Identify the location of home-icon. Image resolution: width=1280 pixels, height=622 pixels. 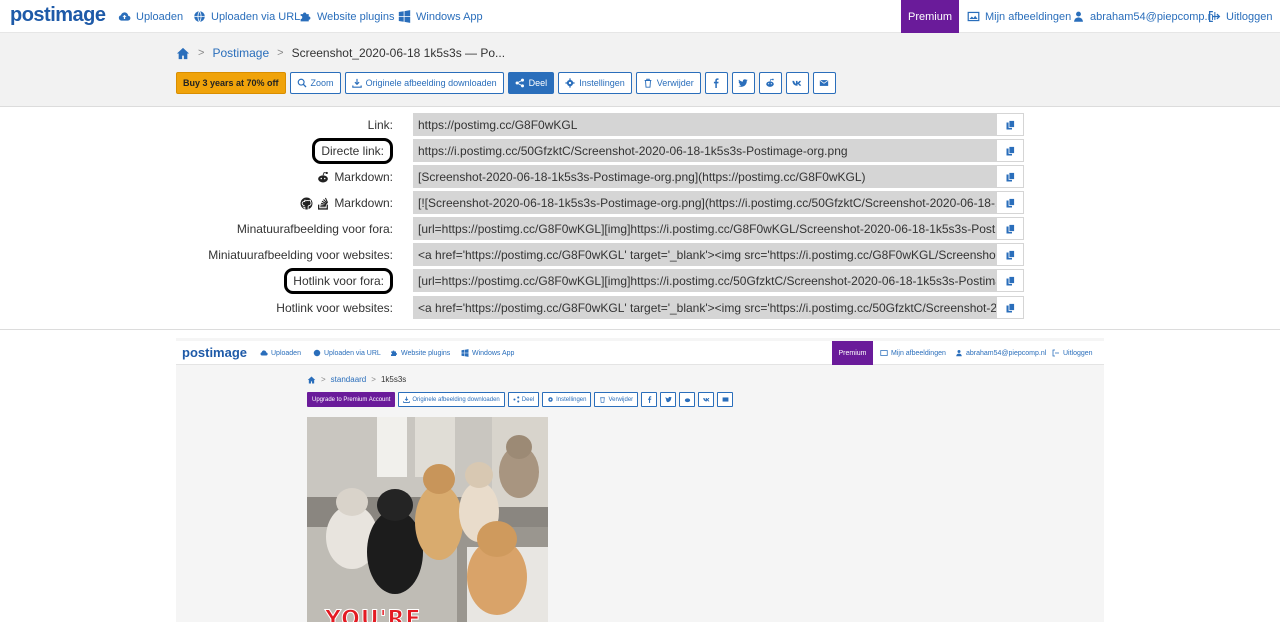
(183, 53).